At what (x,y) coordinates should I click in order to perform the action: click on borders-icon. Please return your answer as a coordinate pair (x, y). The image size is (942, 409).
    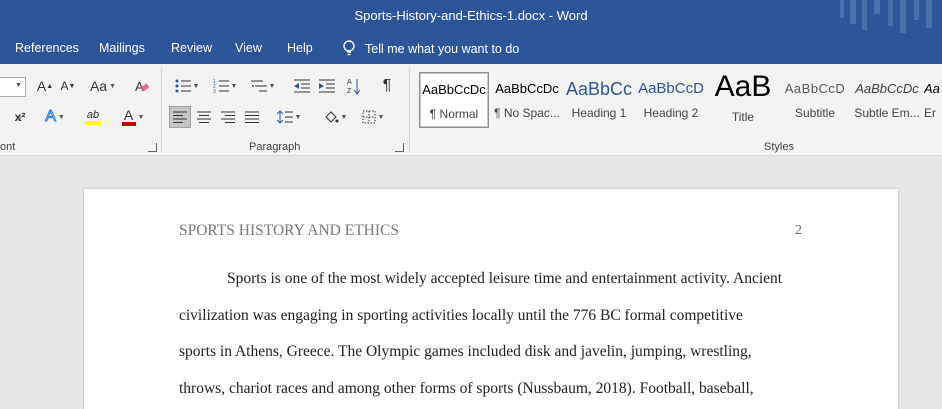
    Looking at the image, I should click on (369, 117).